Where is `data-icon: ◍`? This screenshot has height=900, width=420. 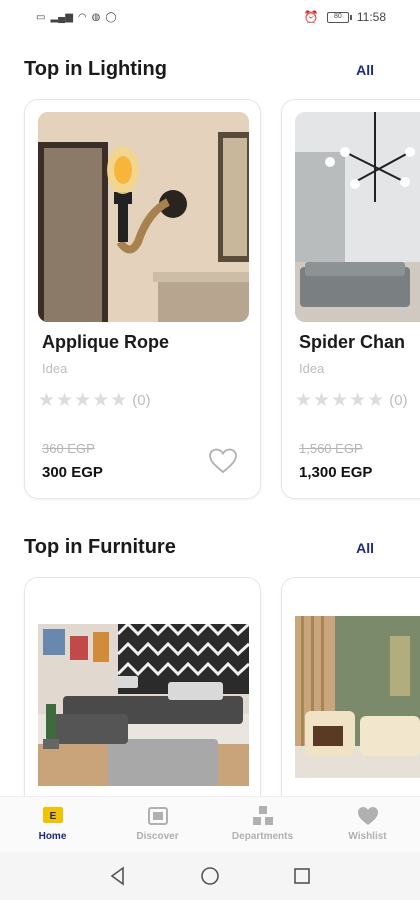
data-icon: ◍ is located at coordinates (96, 17).